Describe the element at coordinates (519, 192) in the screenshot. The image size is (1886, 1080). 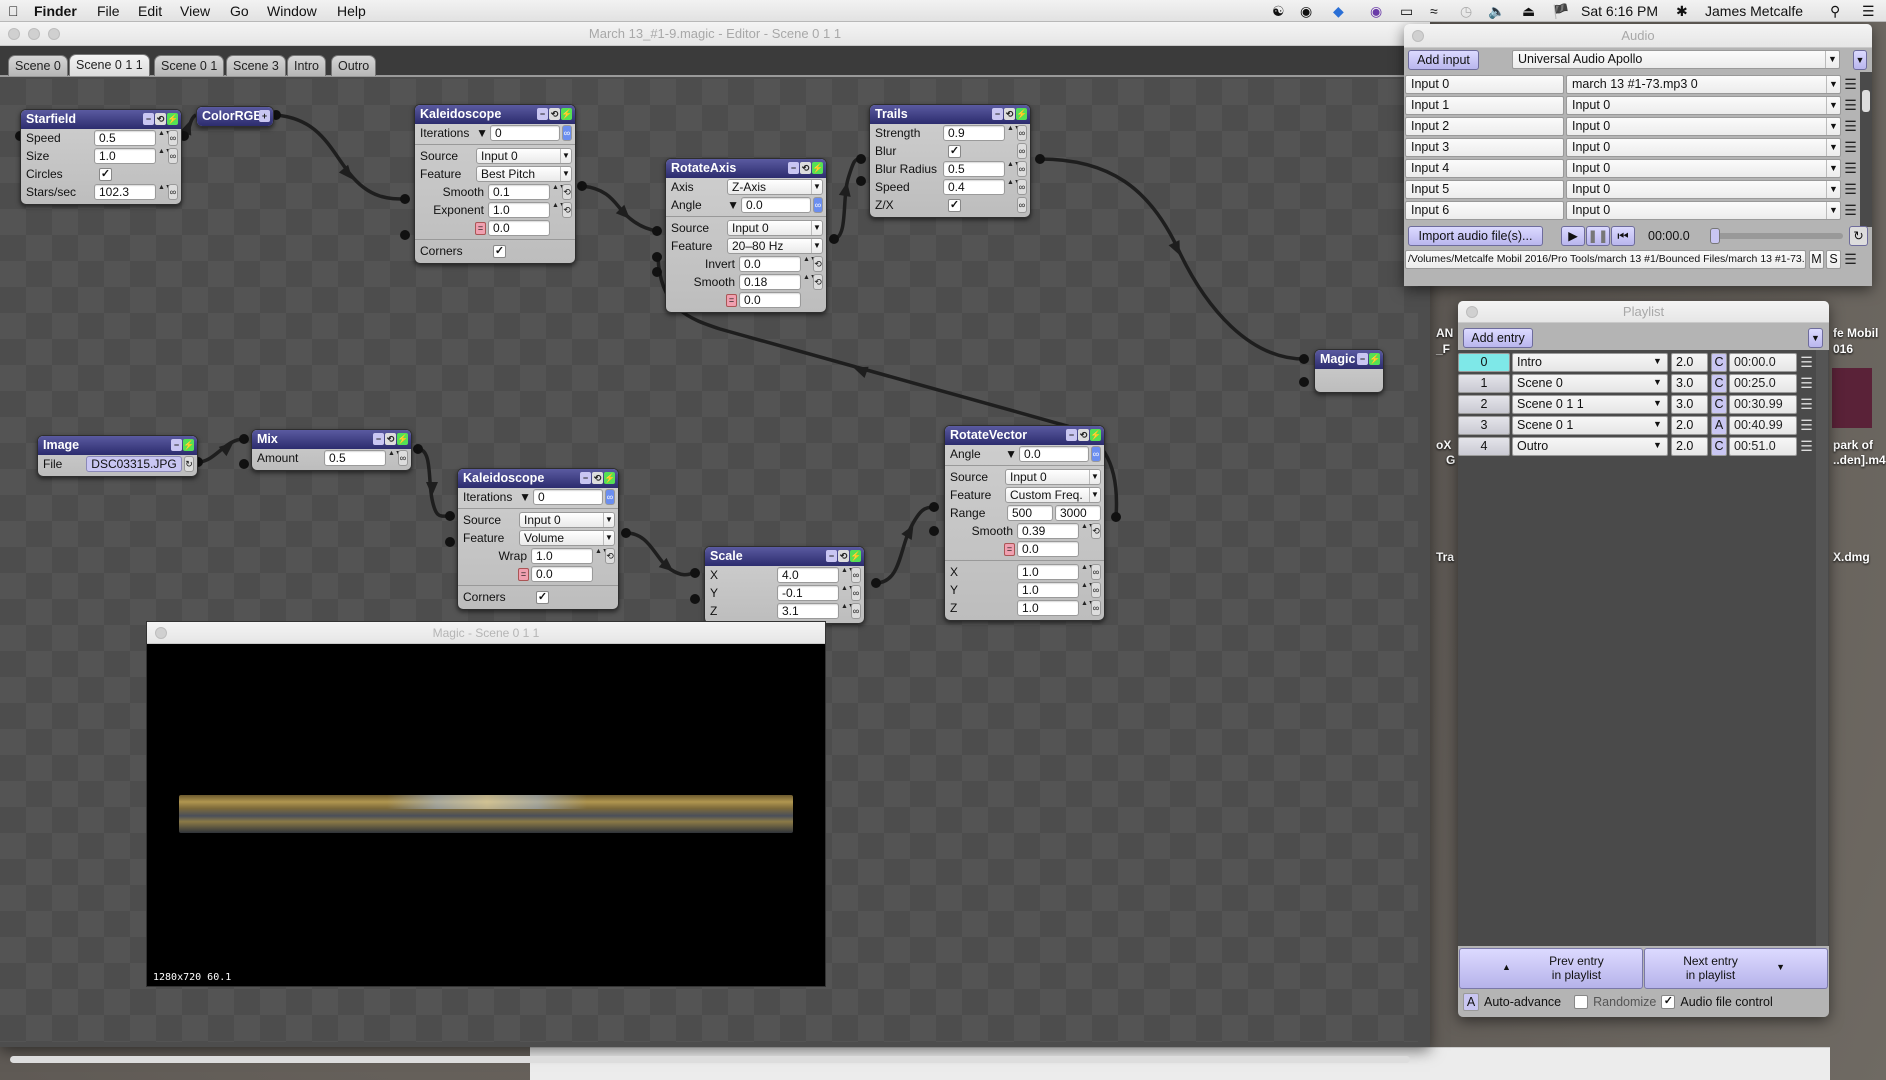
I see `param-value-field: 0.1` at that location.